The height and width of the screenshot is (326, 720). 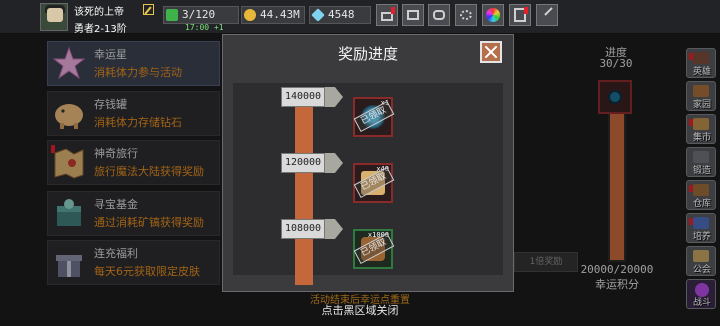 I want to click on avatar, so click(x=54, y=17).